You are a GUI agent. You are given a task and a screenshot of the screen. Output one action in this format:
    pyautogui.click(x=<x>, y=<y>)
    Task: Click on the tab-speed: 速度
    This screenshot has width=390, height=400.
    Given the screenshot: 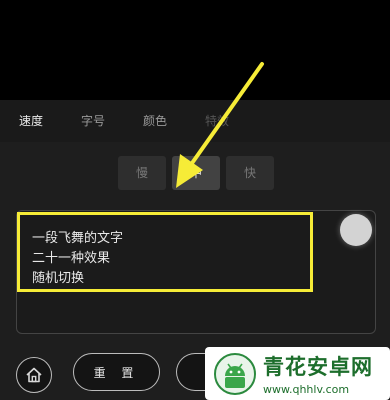 What is the action you would take?
    pyautogui.click(x=31, y=121)
    